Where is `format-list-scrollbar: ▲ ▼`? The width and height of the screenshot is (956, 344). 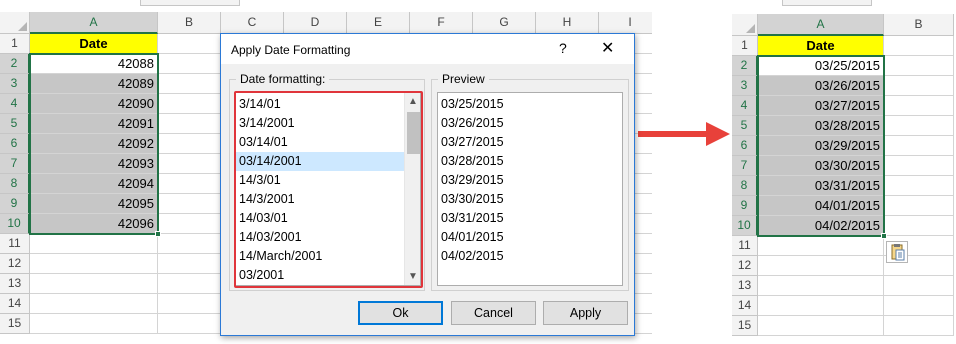
format-list-scrollbar: ▲ ▼ is located at coordinates (412, 189).